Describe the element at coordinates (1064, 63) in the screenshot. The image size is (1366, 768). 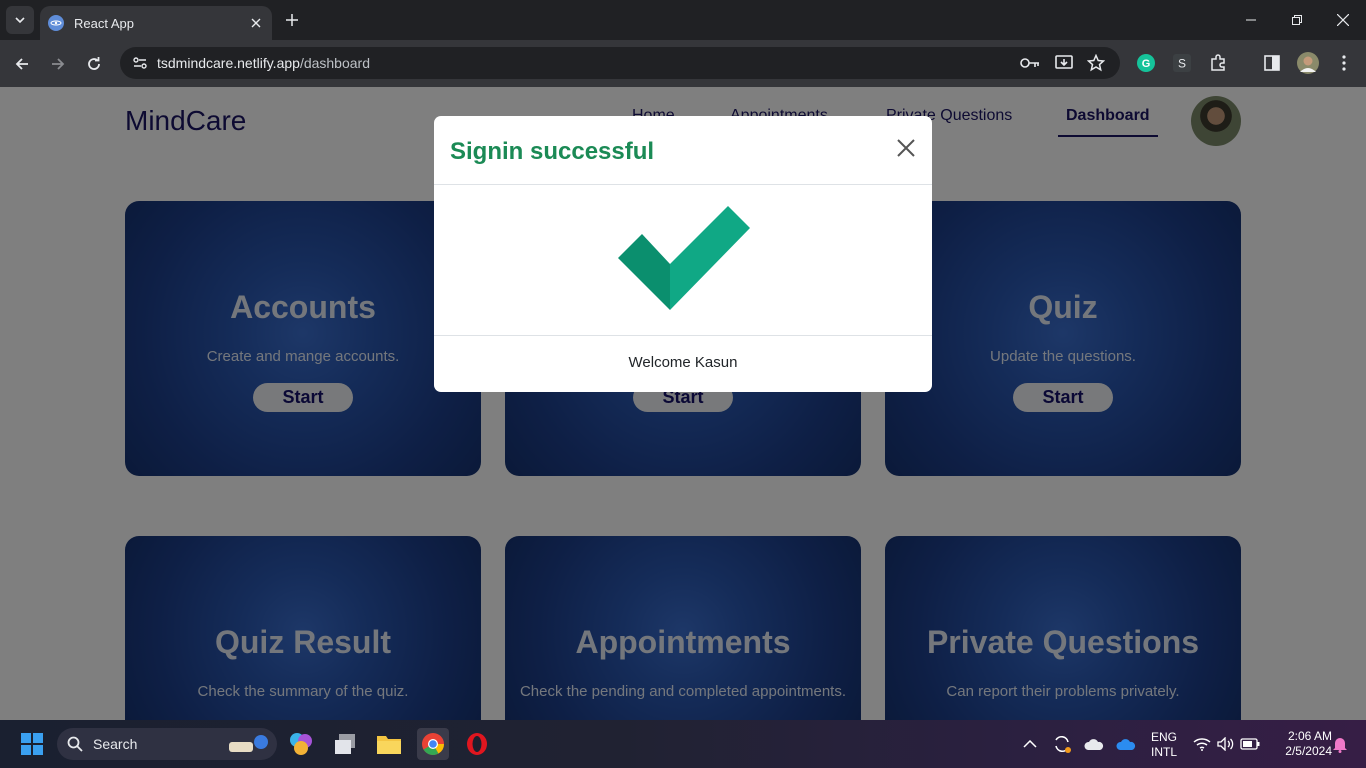
I see `install-app-icon` at that location.